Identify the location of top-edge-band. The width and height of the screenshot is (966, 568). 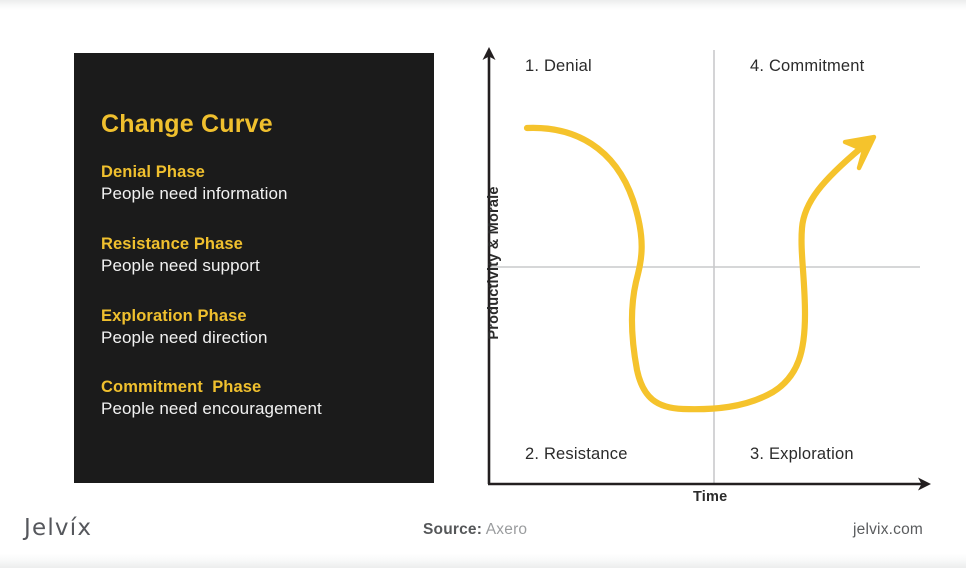
(483, 5).